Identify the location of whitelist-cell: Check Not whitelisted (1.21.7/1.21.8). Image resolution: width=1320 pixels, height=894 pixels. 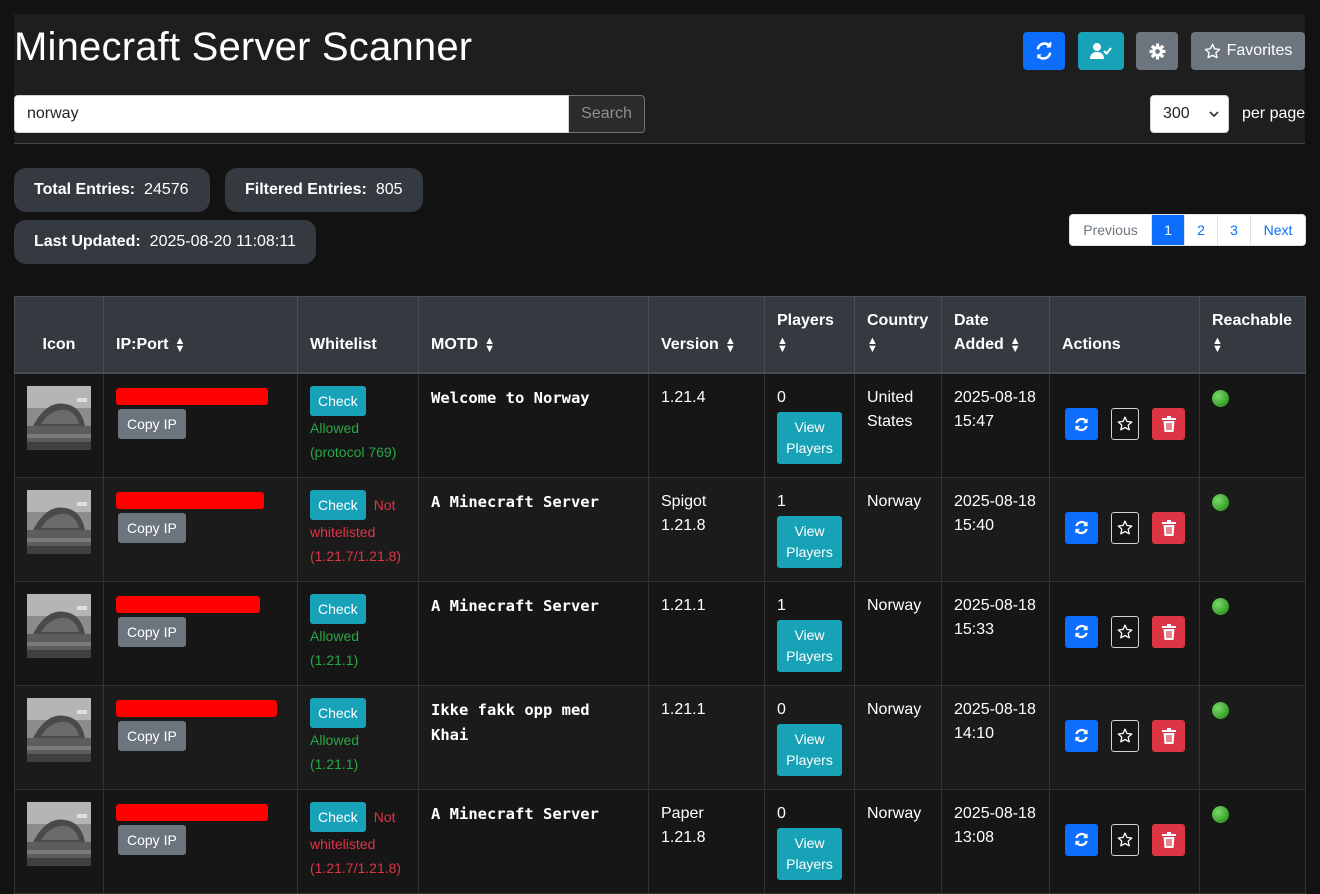
(358, 529).